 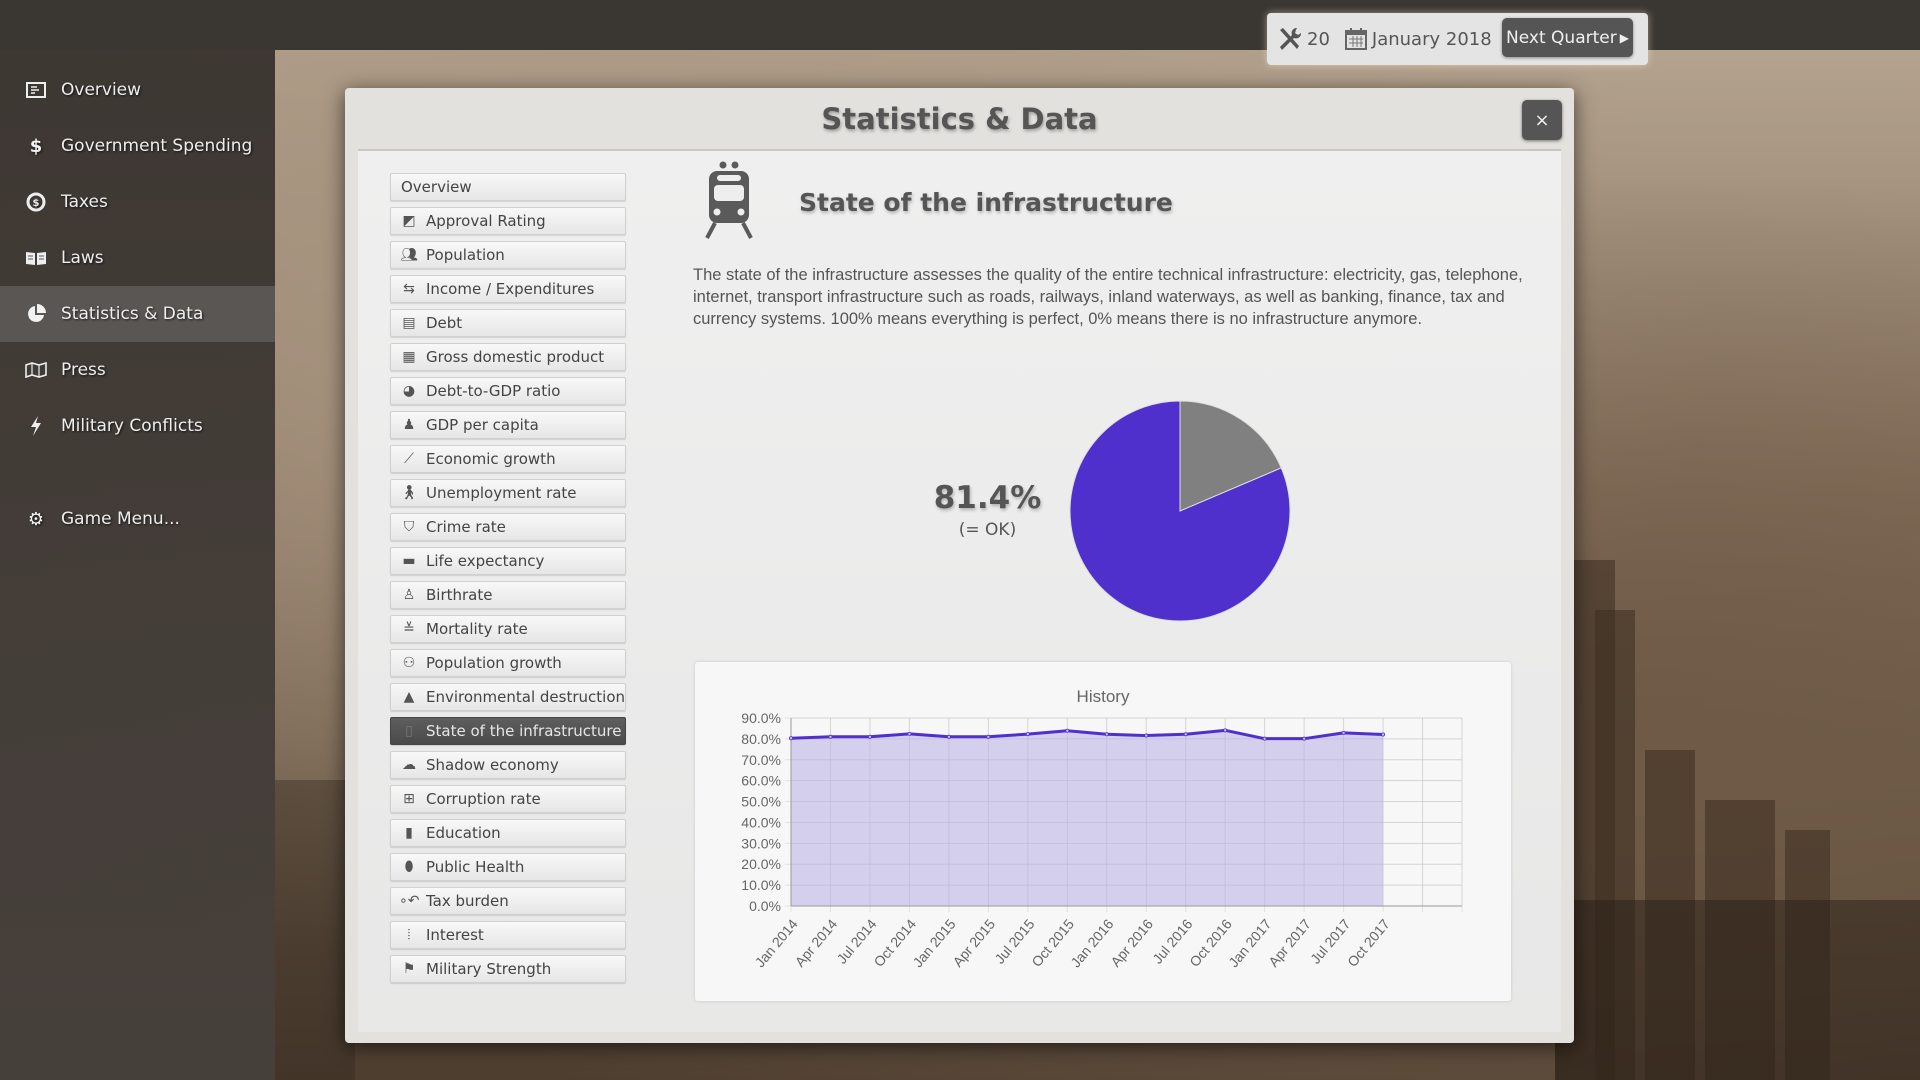 I want to click on category-public-health: ⬮ Public Health, so click(x=508, y=867).